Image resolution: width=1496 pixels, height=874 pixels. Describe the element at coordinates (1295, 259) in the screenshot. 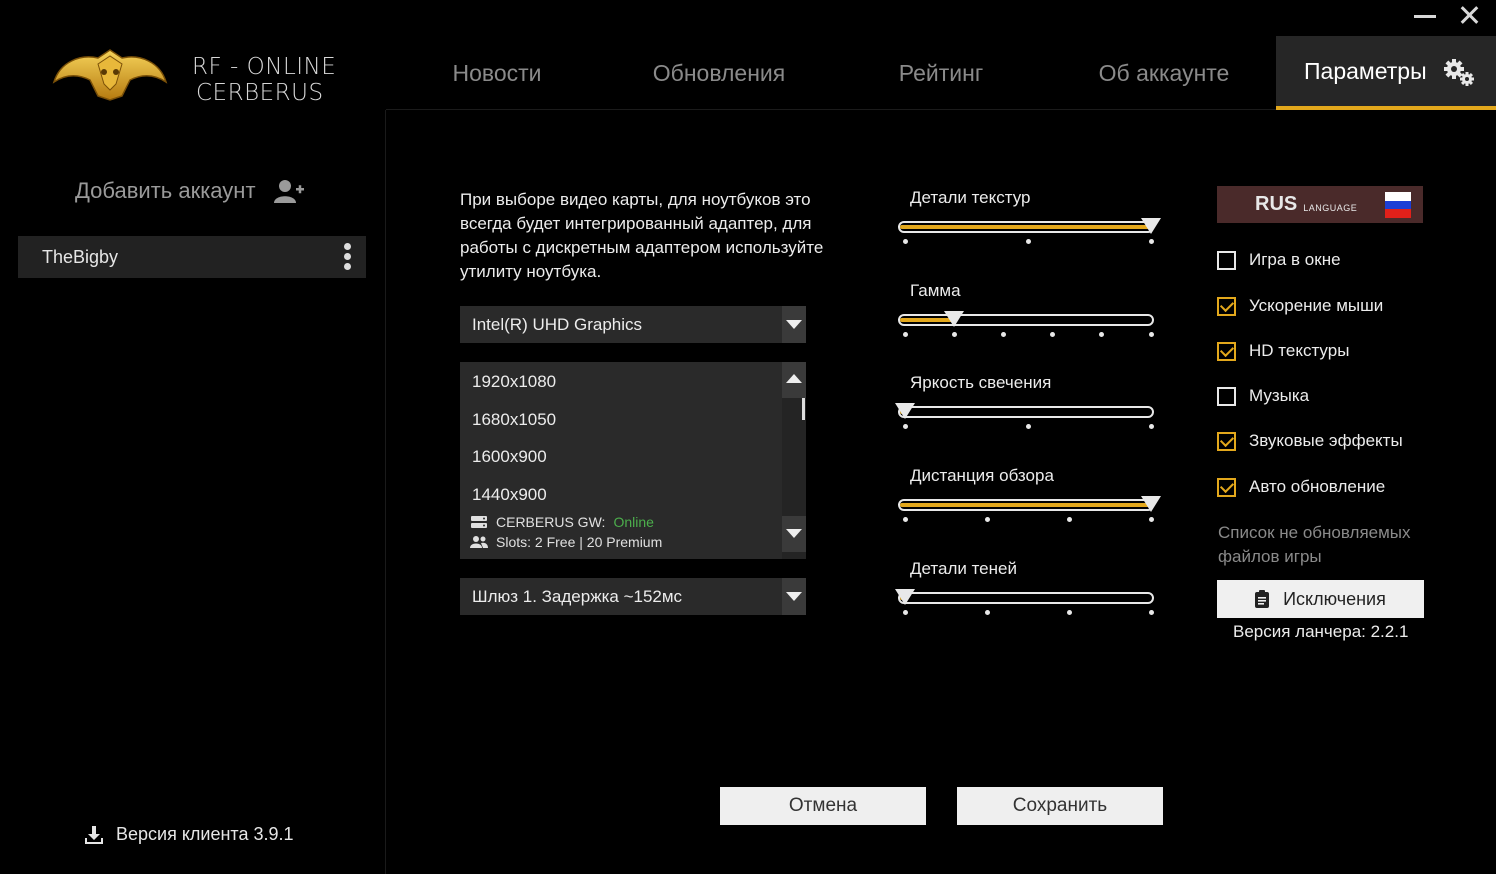

I see `option-label: Игра в окне` at that location.